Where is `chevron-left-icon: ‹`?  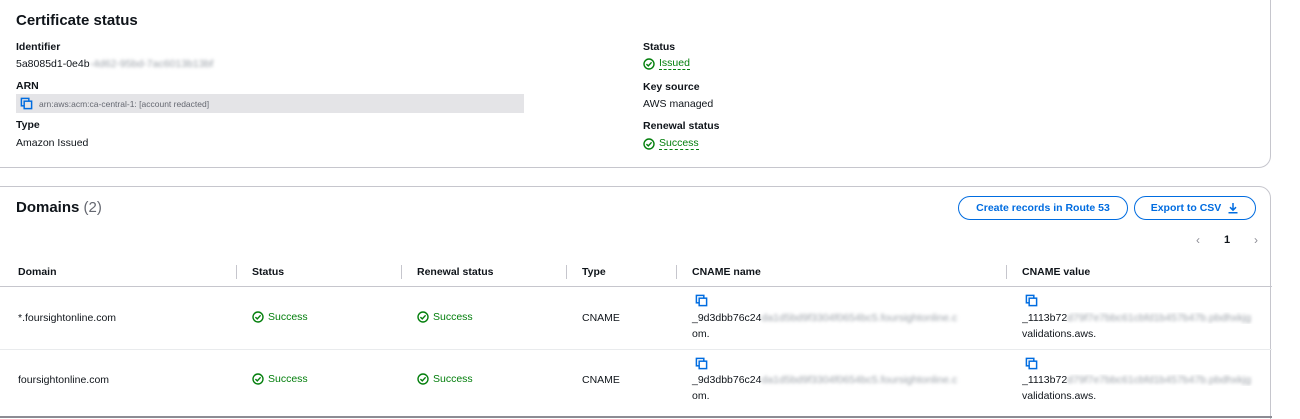 chevron-left-icon: ‹ is located at coordinates (1198, 240).